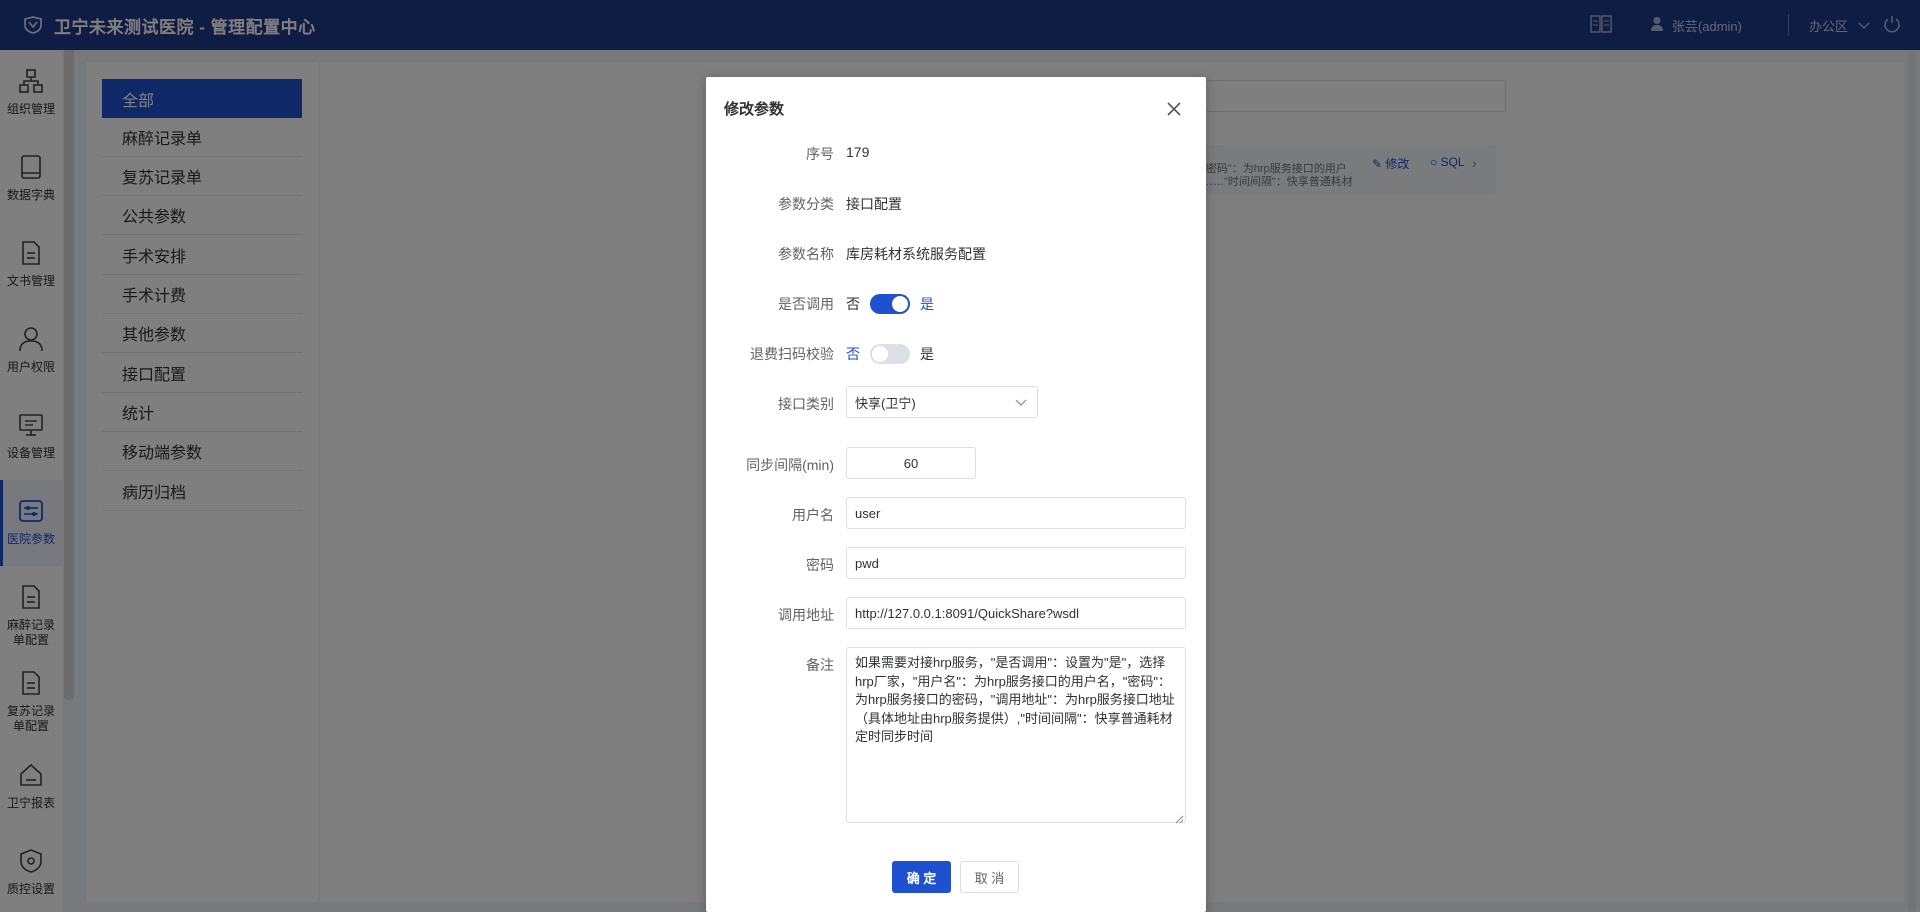  What do you see at coordinates (820, 565) in the screenshot?
I see `password-label: 密码` at bounding box center [820, 565].